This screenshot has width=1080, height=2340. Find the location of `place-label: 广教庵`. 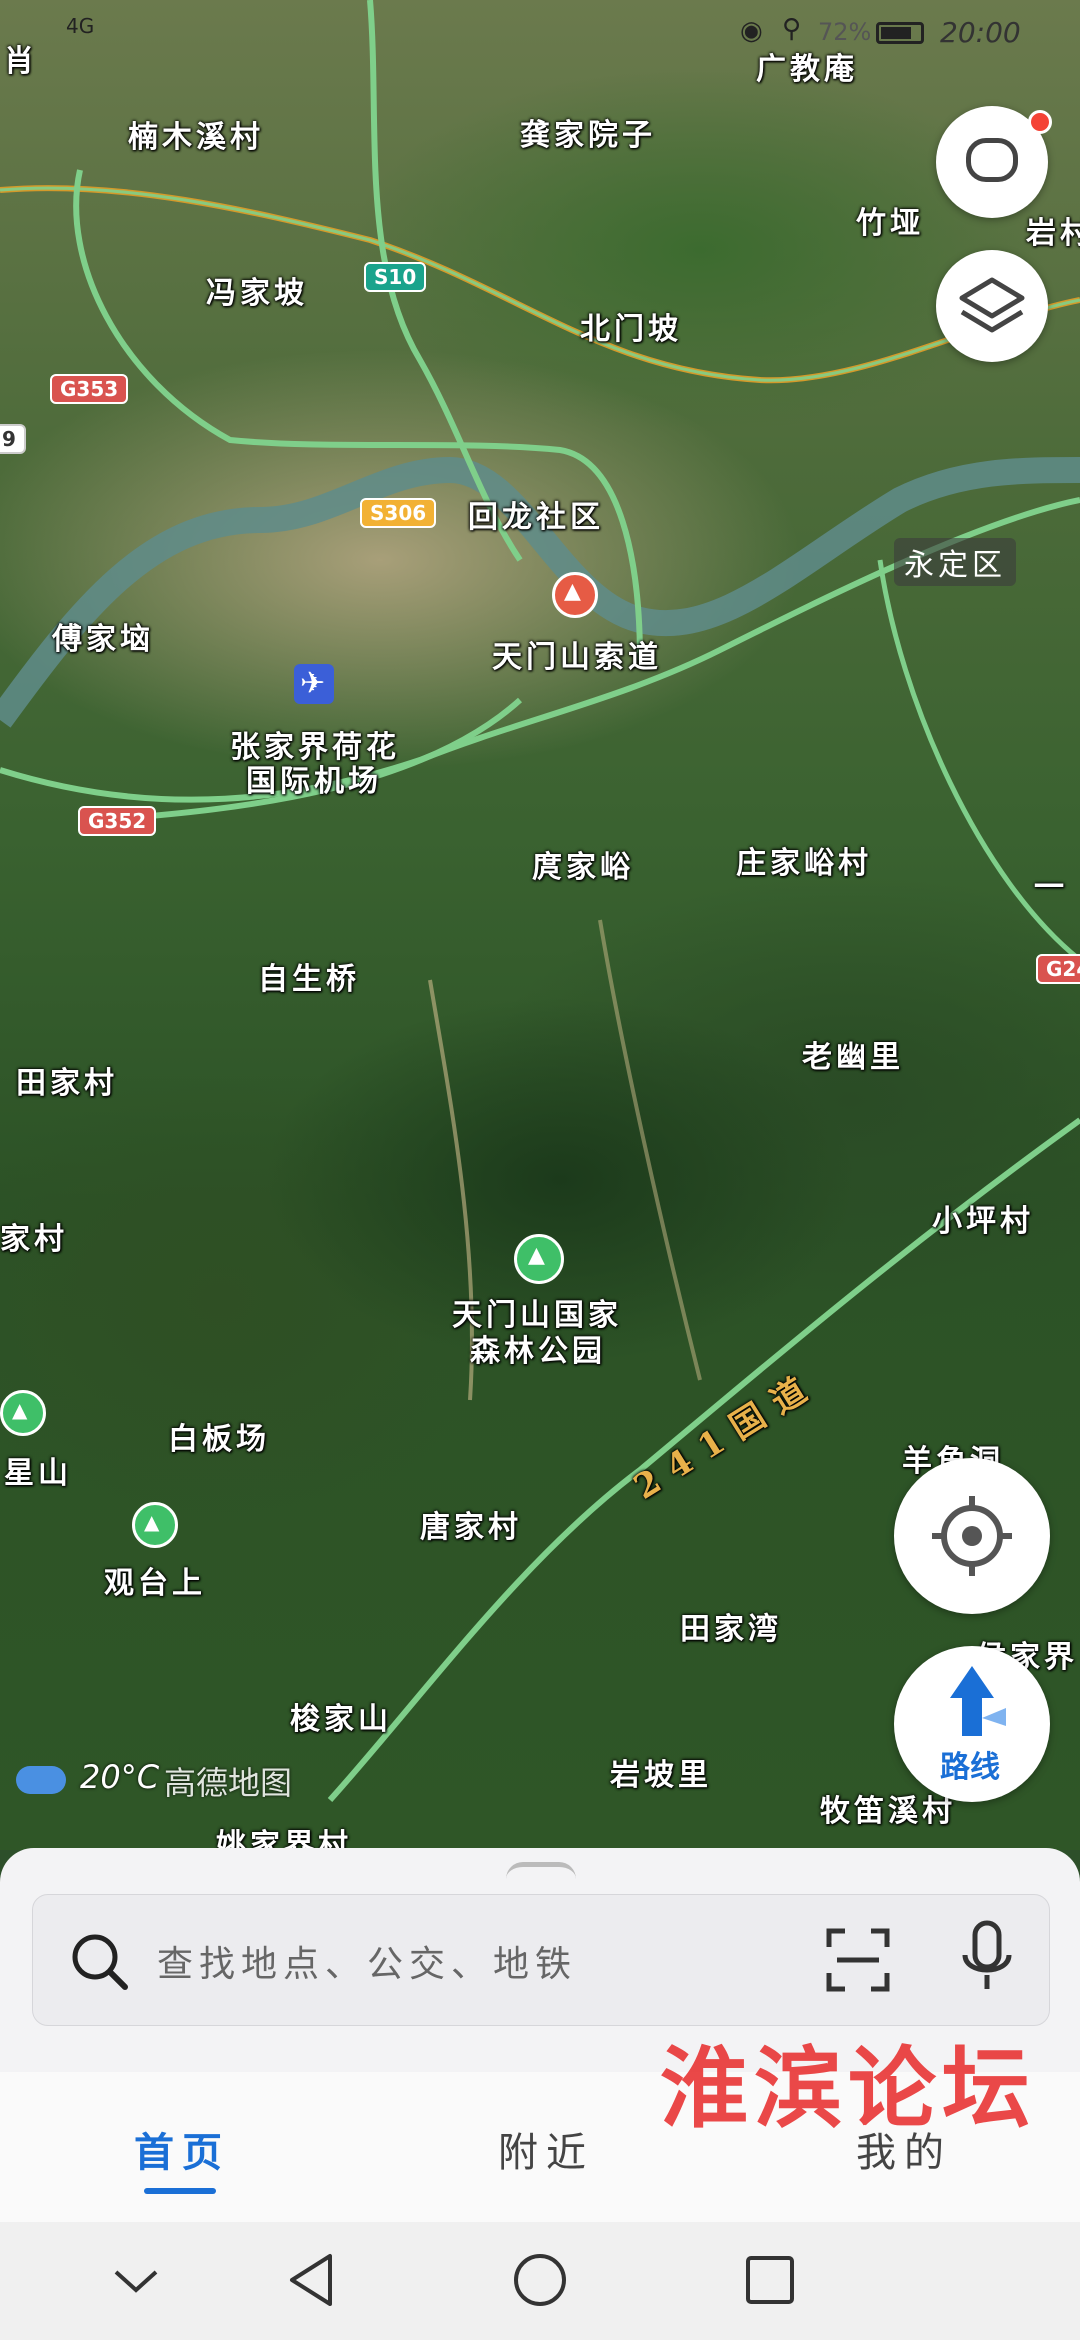

place-label: 广教庵 is located at coordinates (807, 66).